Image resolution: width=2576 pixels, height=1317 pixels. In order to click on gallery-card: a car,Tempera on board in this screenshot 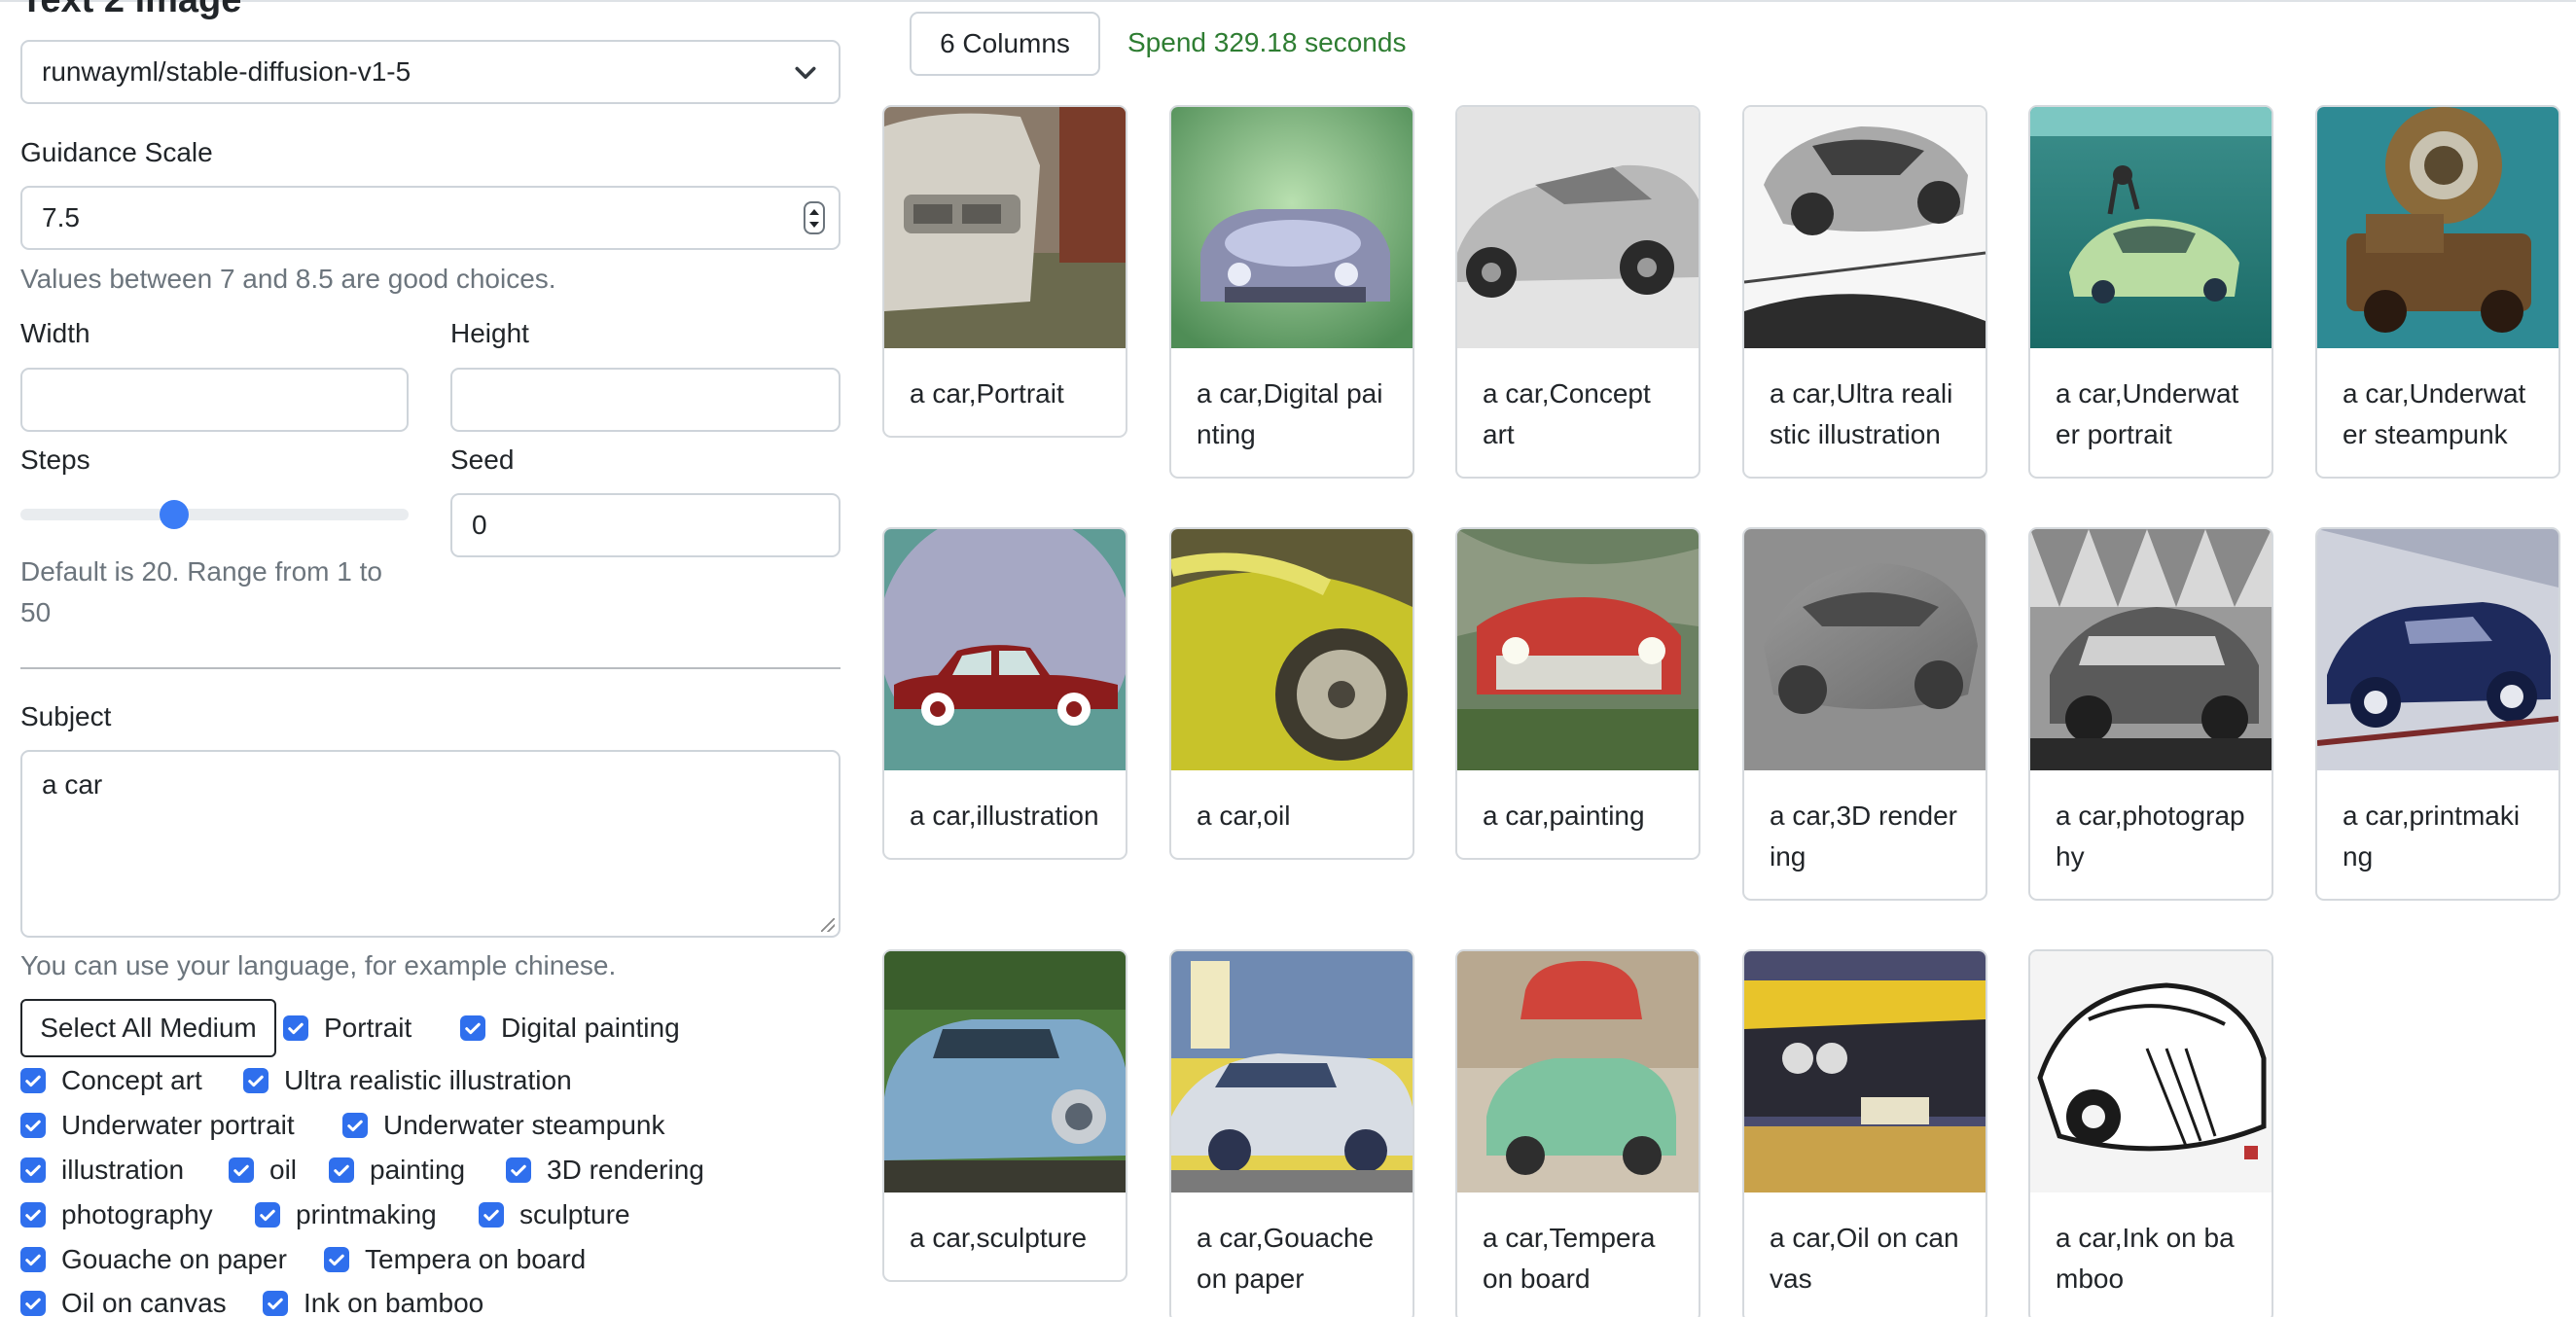, I will do `click(1577, 1133)`.